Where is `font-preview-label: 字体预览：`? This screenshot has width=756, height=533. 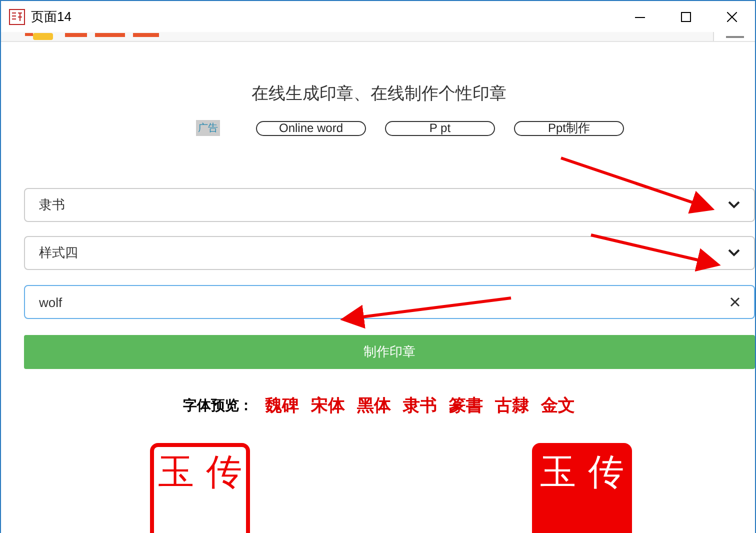
font-preview-label: 字体预览： is located at coordinates (218, 405).